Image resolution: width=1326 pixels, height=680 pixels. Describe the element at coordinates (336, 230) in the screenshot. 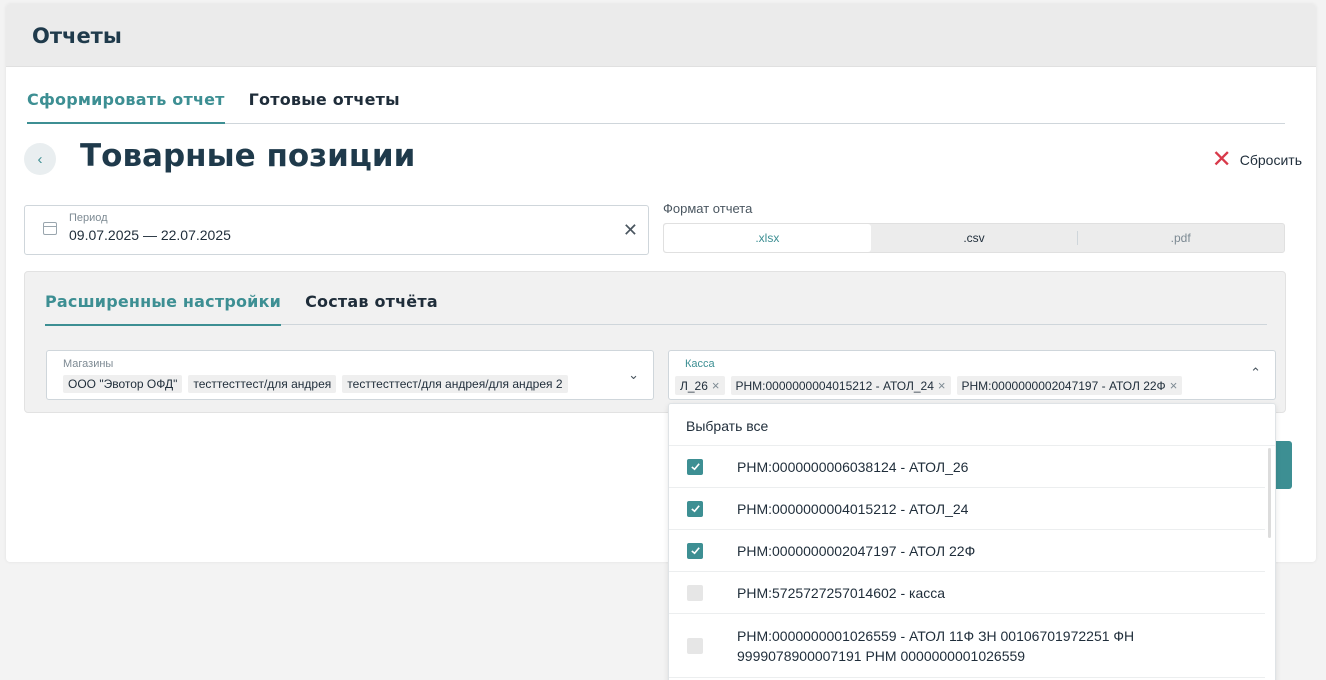

I see `period-field: Период 09.07.2025 — 22.07.2025 ✕` at that location.